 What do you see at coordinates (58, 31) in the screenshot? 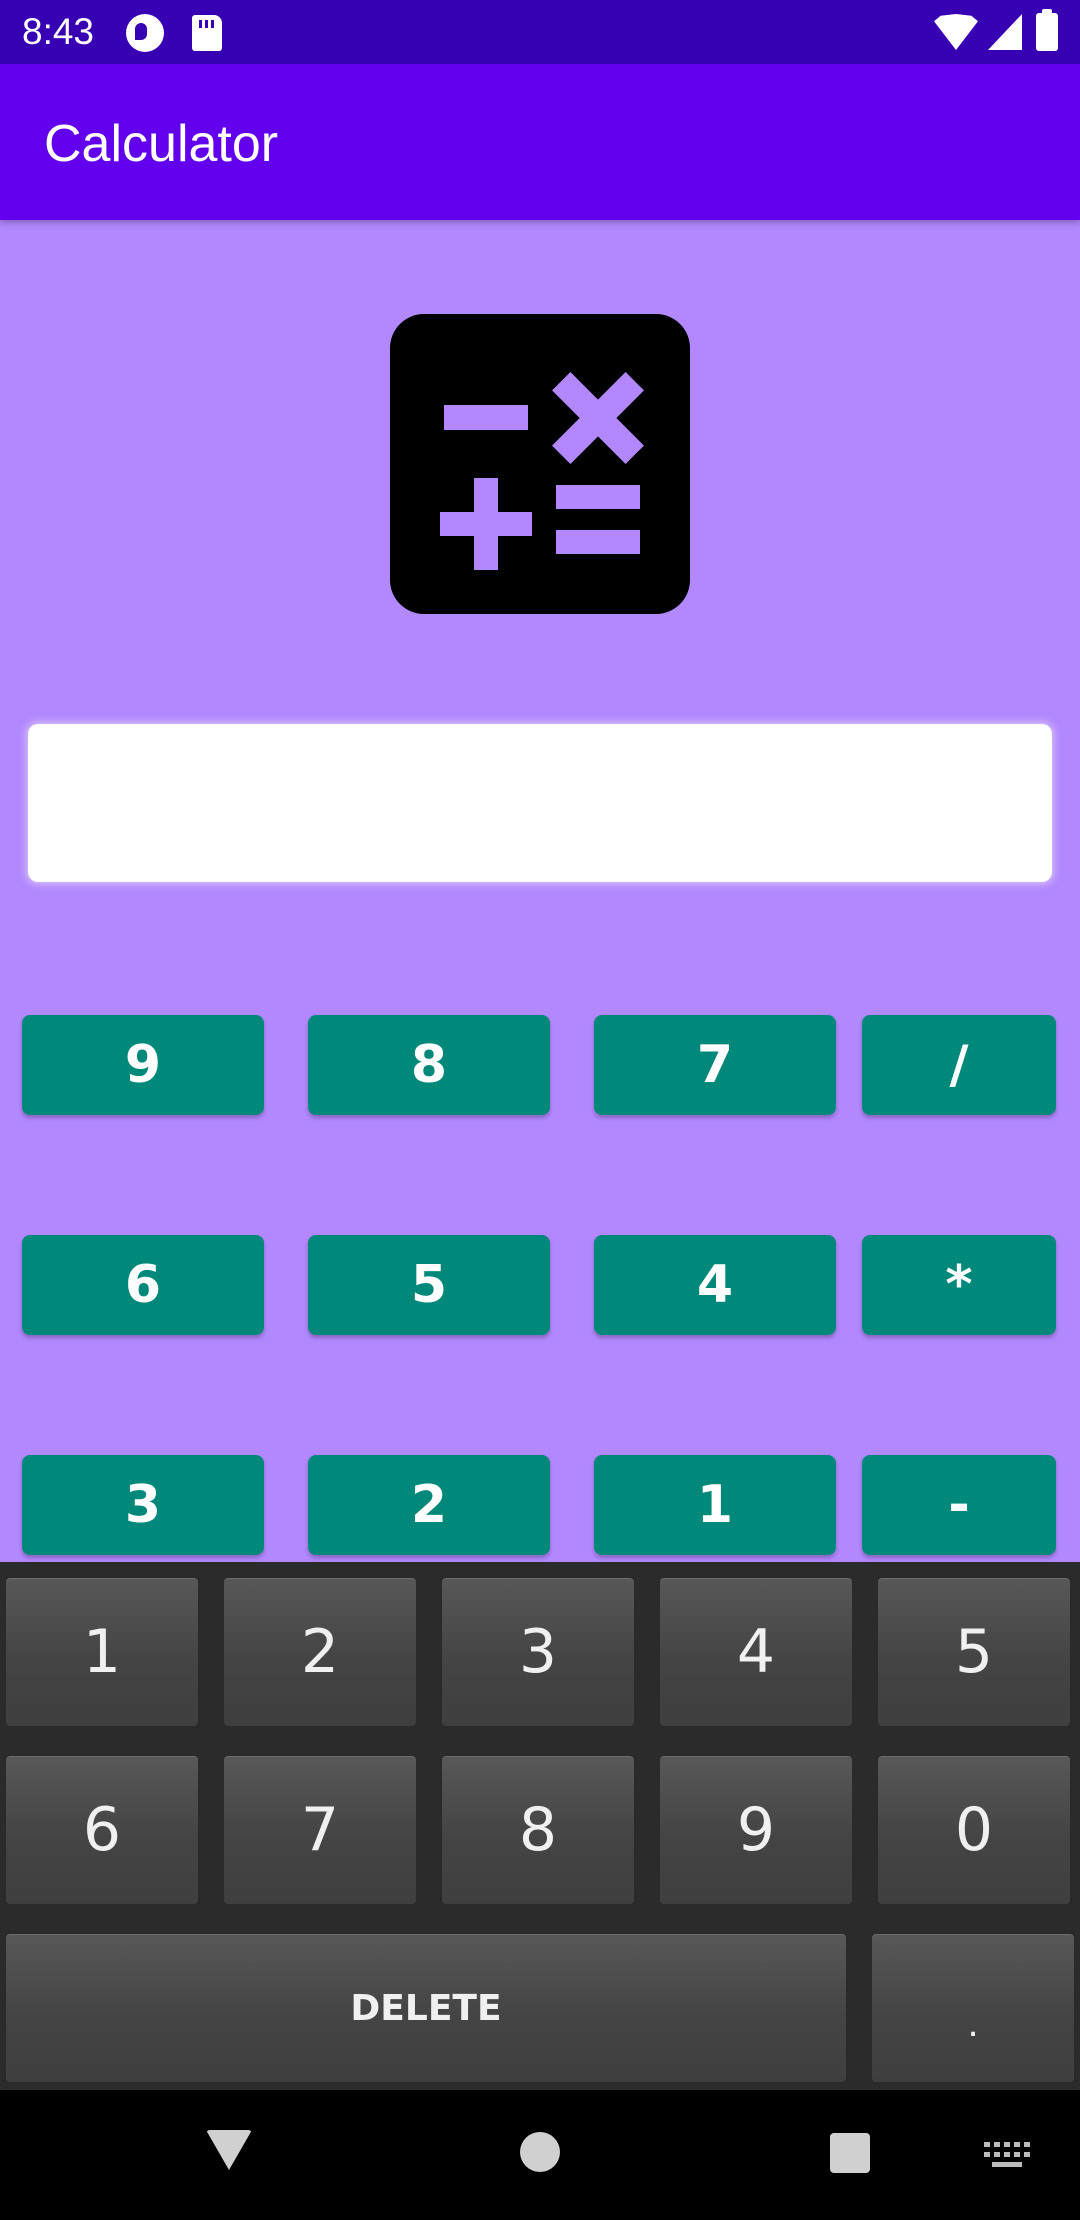
I see `status-time: 8:43` at bounding box center [58, 31].